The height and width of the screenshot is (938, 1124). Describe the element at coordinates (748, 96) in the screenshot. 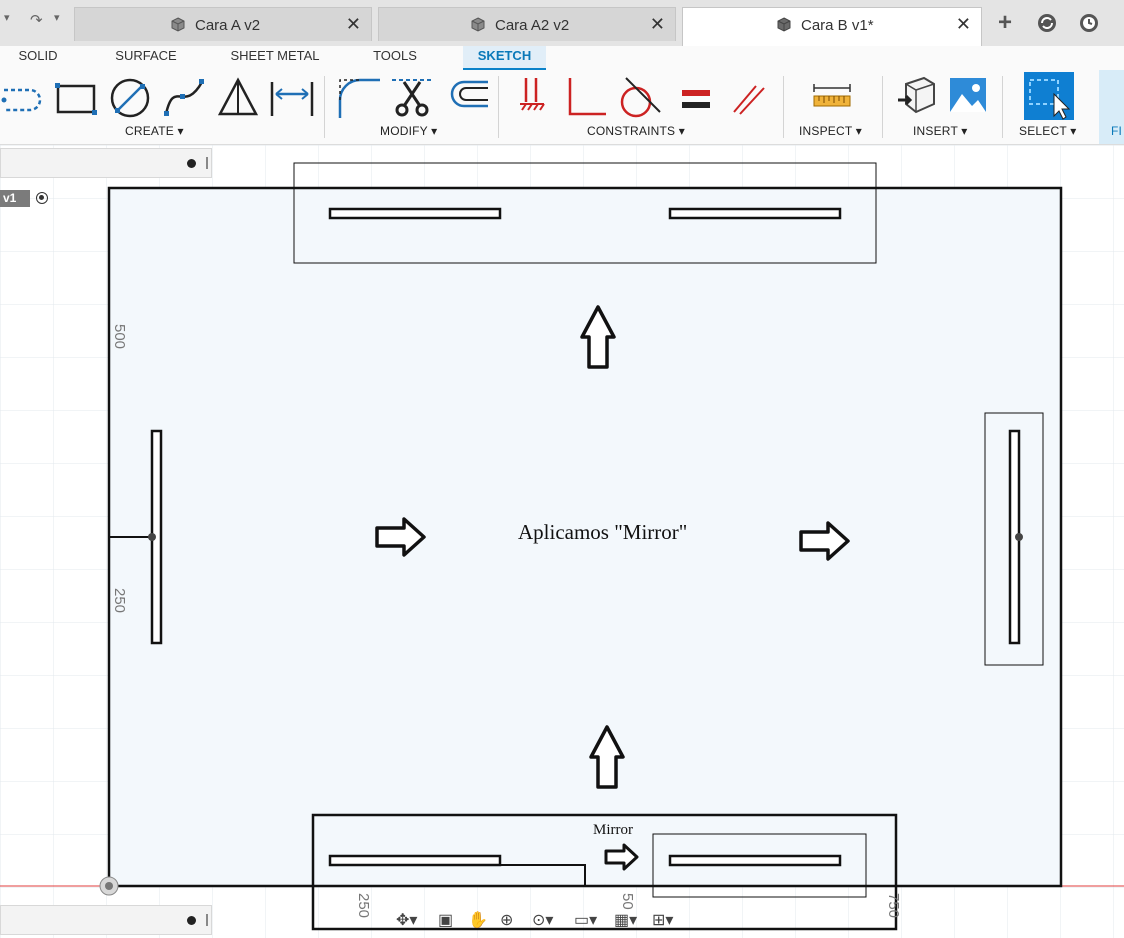

I see `parallel-icon` at that location.